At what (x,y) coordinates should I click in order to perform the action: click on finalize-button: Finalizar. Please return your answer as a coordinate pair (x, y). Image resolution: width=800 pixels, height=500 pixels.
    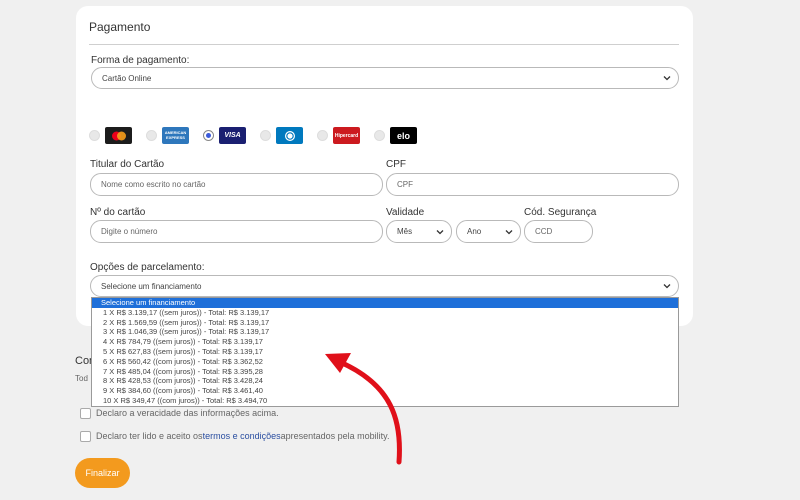
    Looking at the image, I should click on (102, 473).